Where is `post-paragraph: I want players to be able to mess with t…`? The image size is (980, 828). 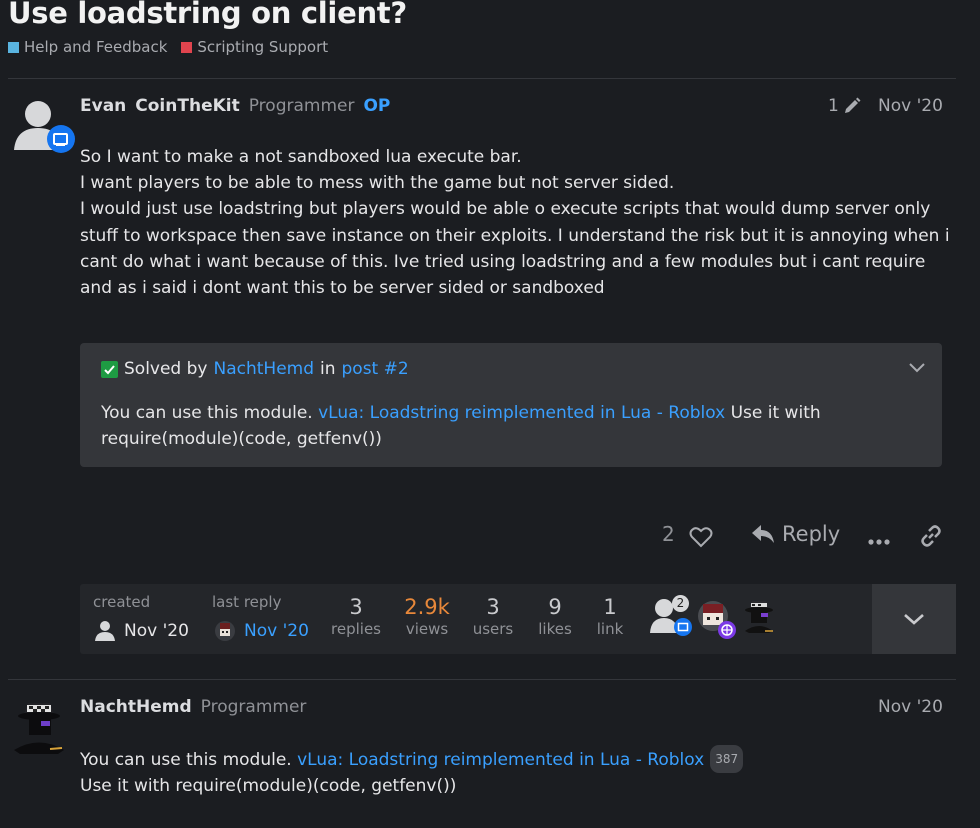 post-paragraph: I want players to be able to mess with t… is located at coordinates (377, 183).